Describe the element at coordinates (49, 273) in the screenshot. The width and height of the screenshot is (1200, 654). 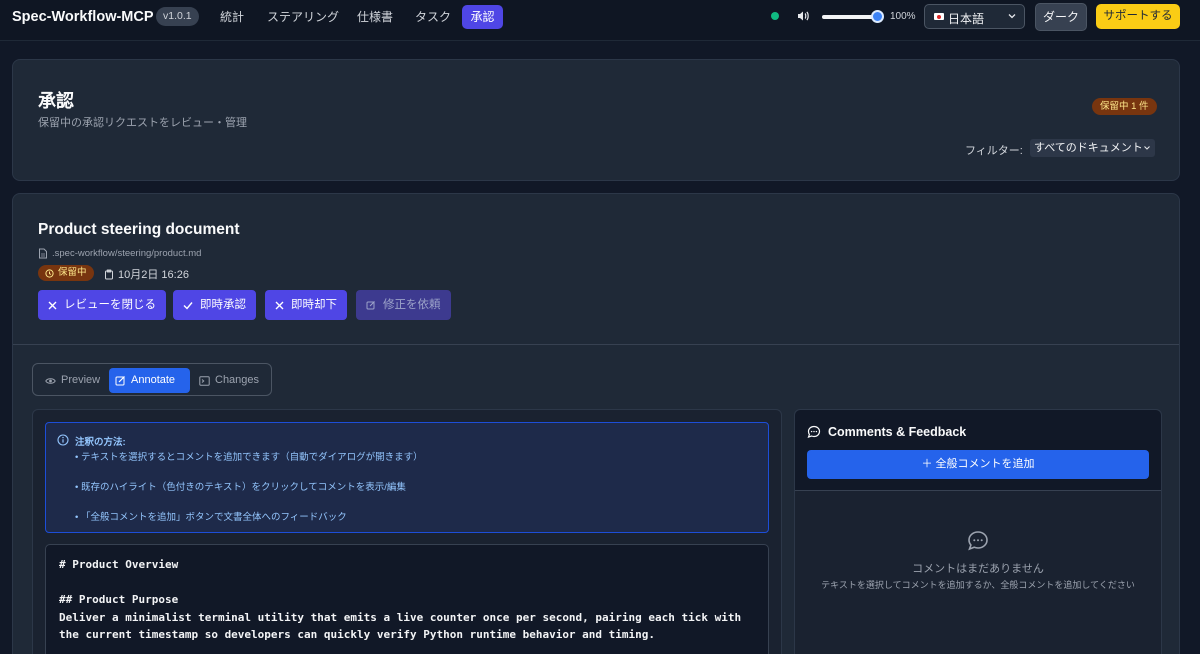
I see `clock-icon` at that location.